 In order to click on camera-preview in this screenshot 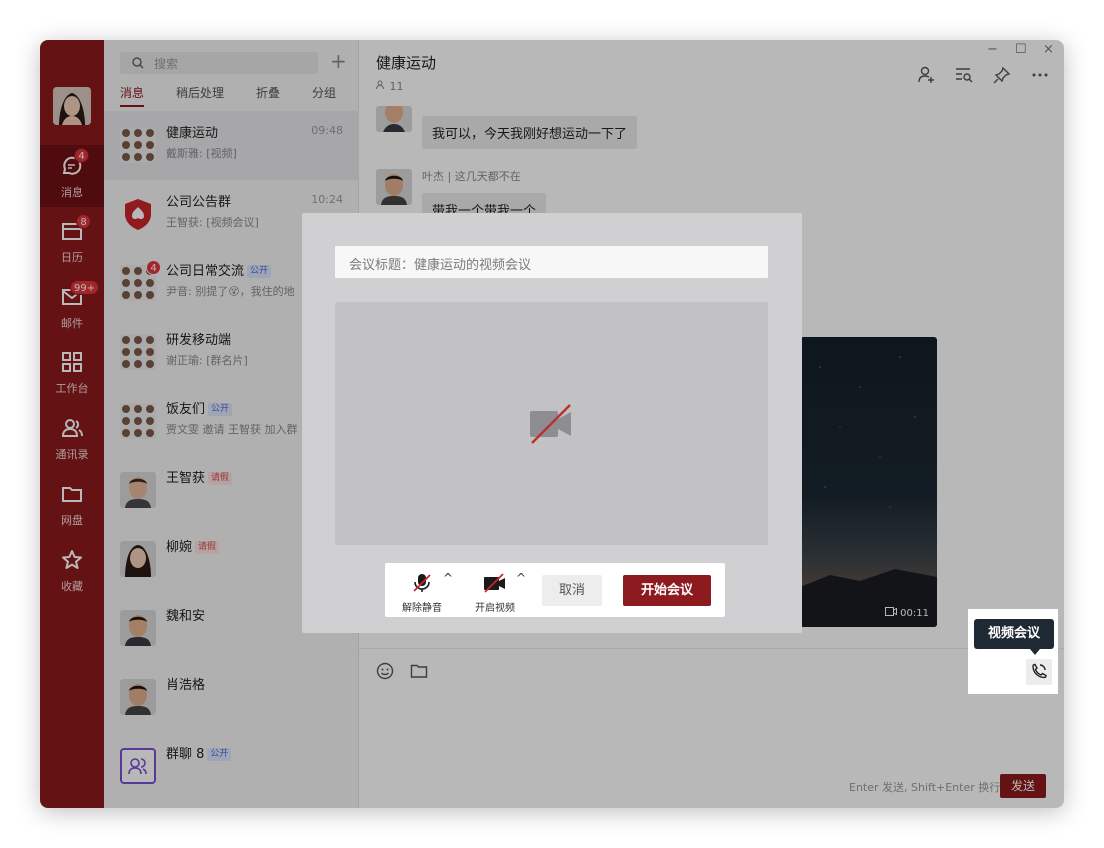, I will do `click(551, 423)`.